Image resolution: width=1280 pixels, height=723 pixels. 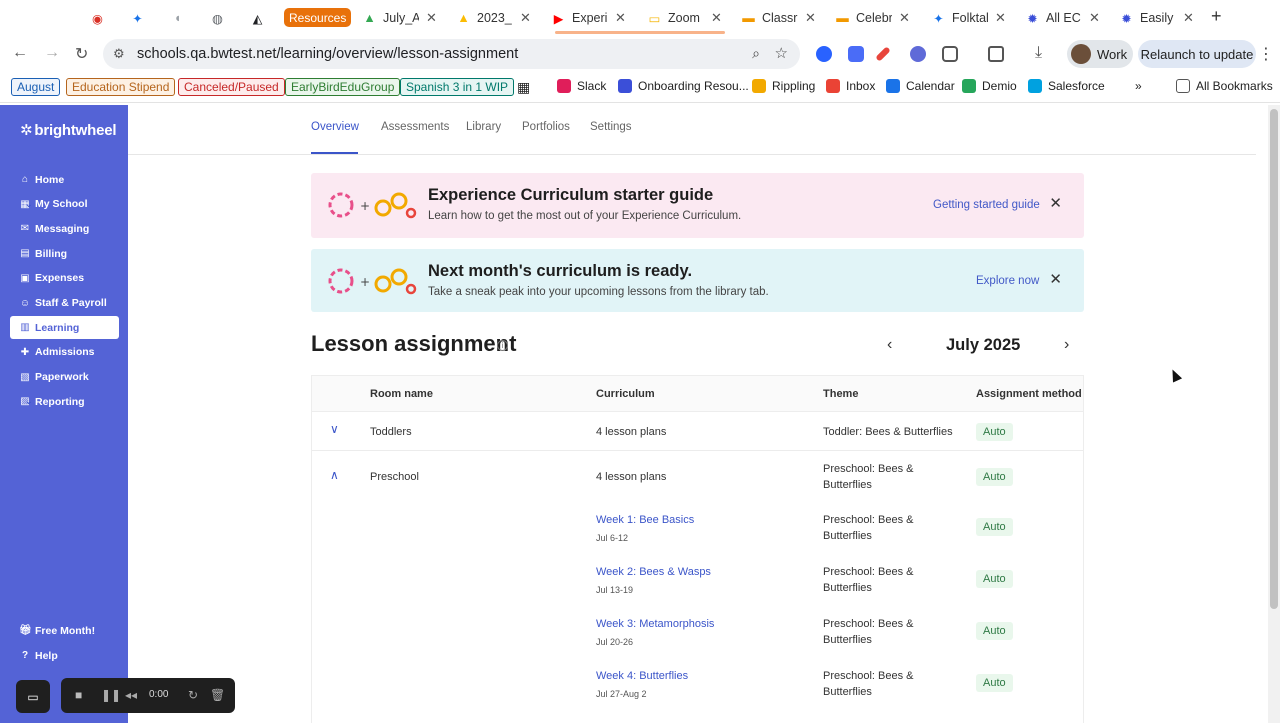 What do you see at coordinates (64, 328) in the screenshot?
I see `sidebar-item-learning: ▥ Learning` at bounding box center [64, 328].